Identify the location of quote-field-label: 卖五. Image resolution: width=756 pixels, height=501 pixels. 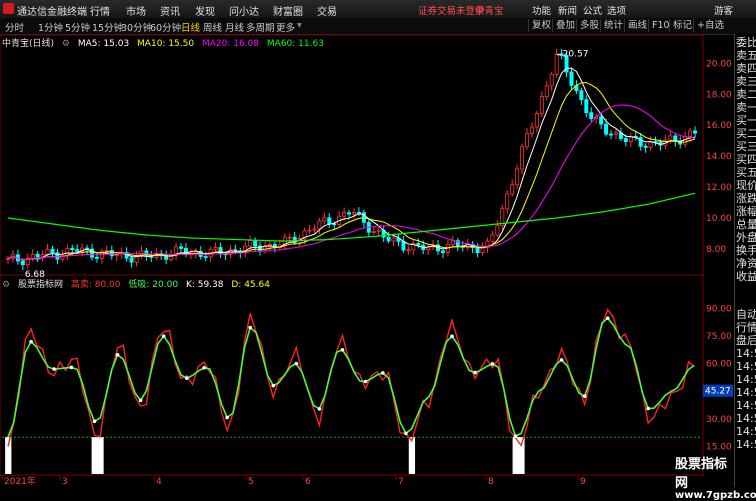
(746, 55).